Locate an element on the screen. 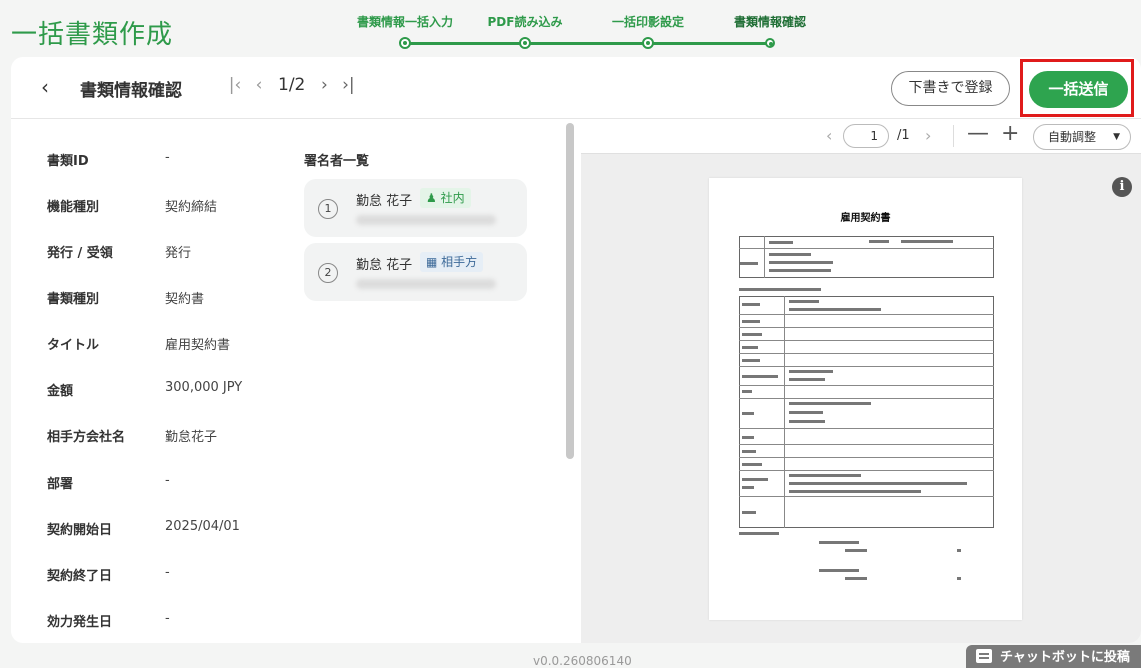  zoom-select: 自動調整 ▼ is located at coordinates (1082, 137).